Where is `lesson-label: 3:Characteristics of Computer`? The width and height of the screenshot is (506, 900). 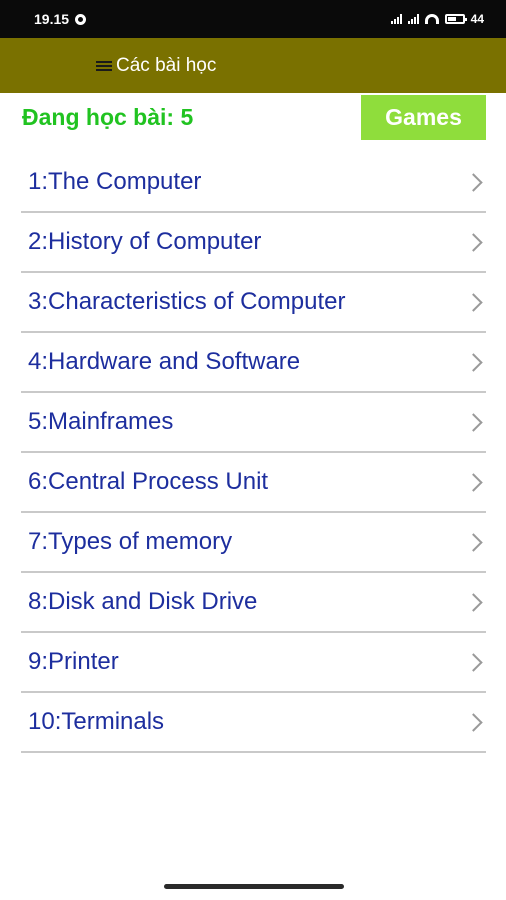
lesson-label: 3:Characteristics of Computer is located at coordinates (187, 301).